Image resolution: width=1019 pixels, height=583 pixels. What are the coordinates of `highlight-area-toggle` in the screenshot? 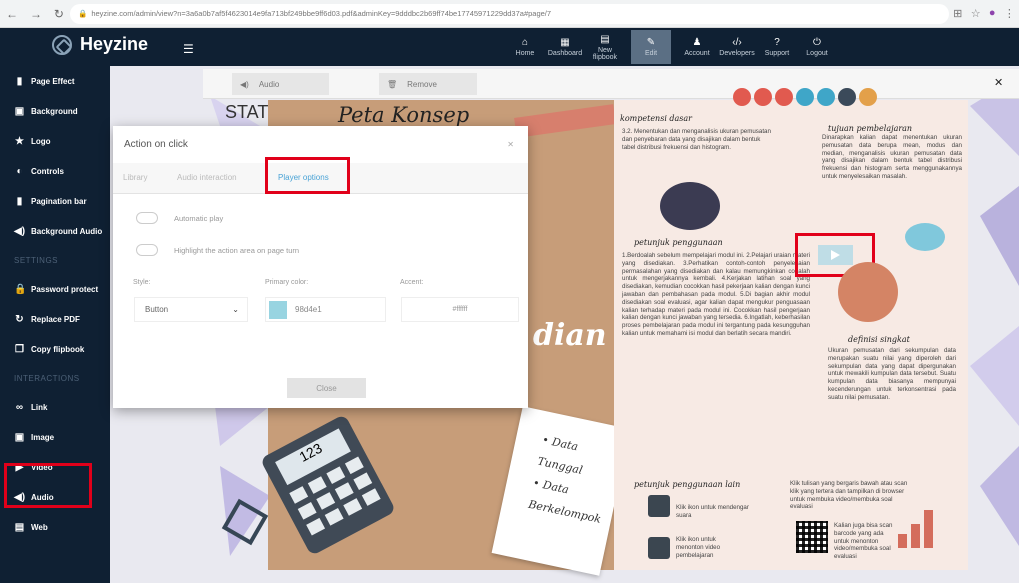 It's located at (147, 250).